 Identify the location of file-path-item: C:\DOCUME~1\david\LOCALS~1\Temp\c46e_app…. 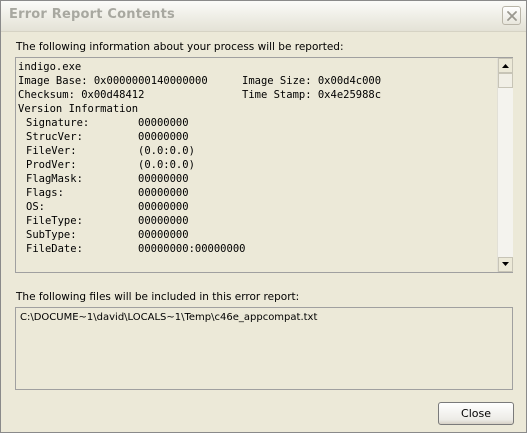
(168, 317).